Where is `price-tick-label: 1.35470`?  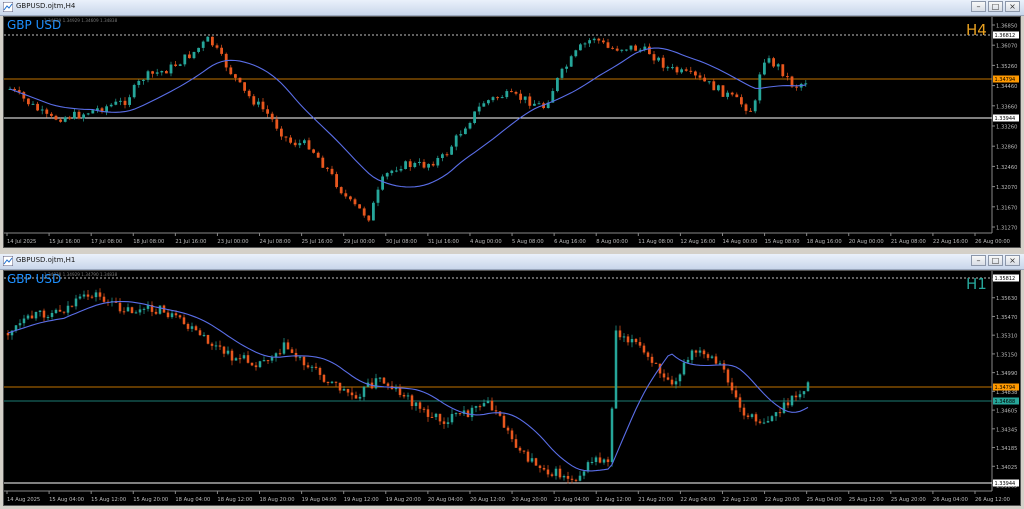
price-tick-label: 1.35470 is located at coordinates (1006, 318).